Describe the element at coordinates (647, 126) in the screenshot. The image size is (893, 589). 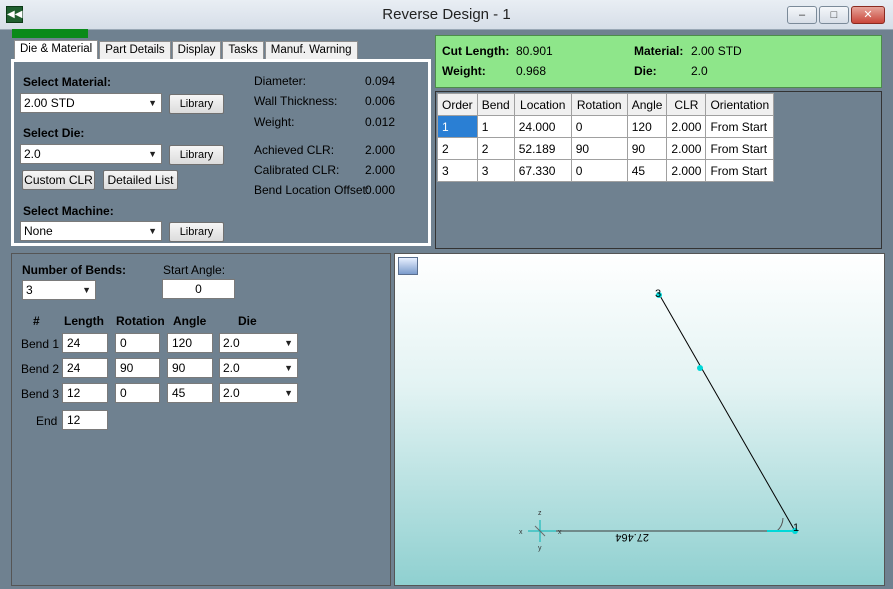
I see `table-cell: 120` at that location.